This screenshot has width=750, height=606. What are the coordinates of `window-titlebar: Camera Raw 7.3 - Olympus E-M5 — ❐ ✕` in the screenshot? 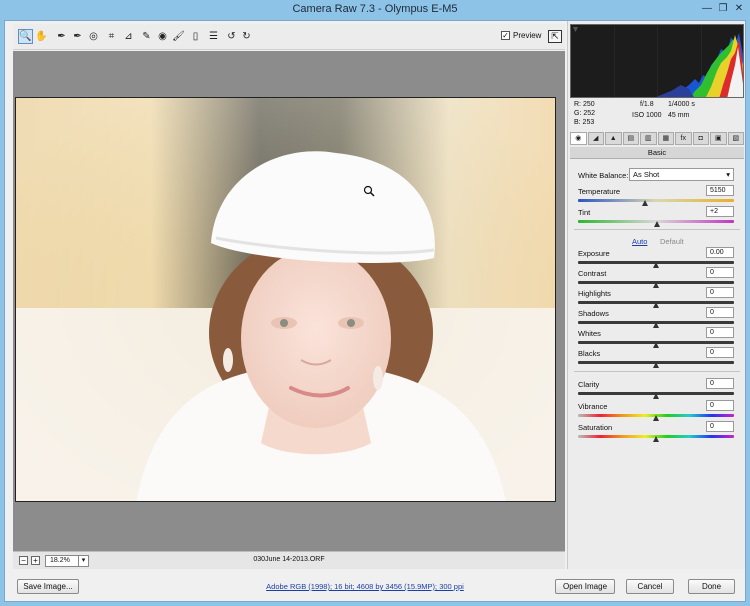 It's located at (375, 10).